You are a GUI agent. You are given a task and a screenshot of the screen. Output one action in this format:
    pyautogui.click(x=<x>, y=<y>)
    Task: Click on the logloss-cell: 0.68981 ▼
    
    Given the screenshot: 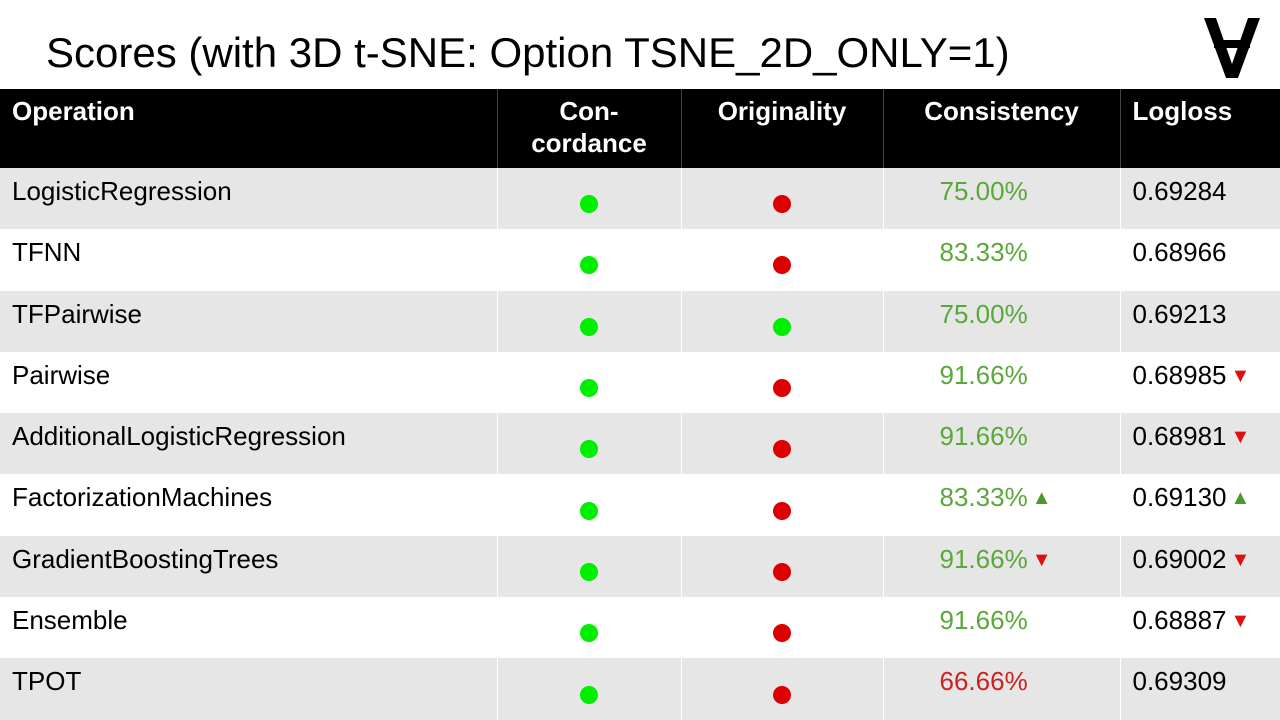 What is the action you would take?
    pyautogui.click(x=1200, y=444)
    